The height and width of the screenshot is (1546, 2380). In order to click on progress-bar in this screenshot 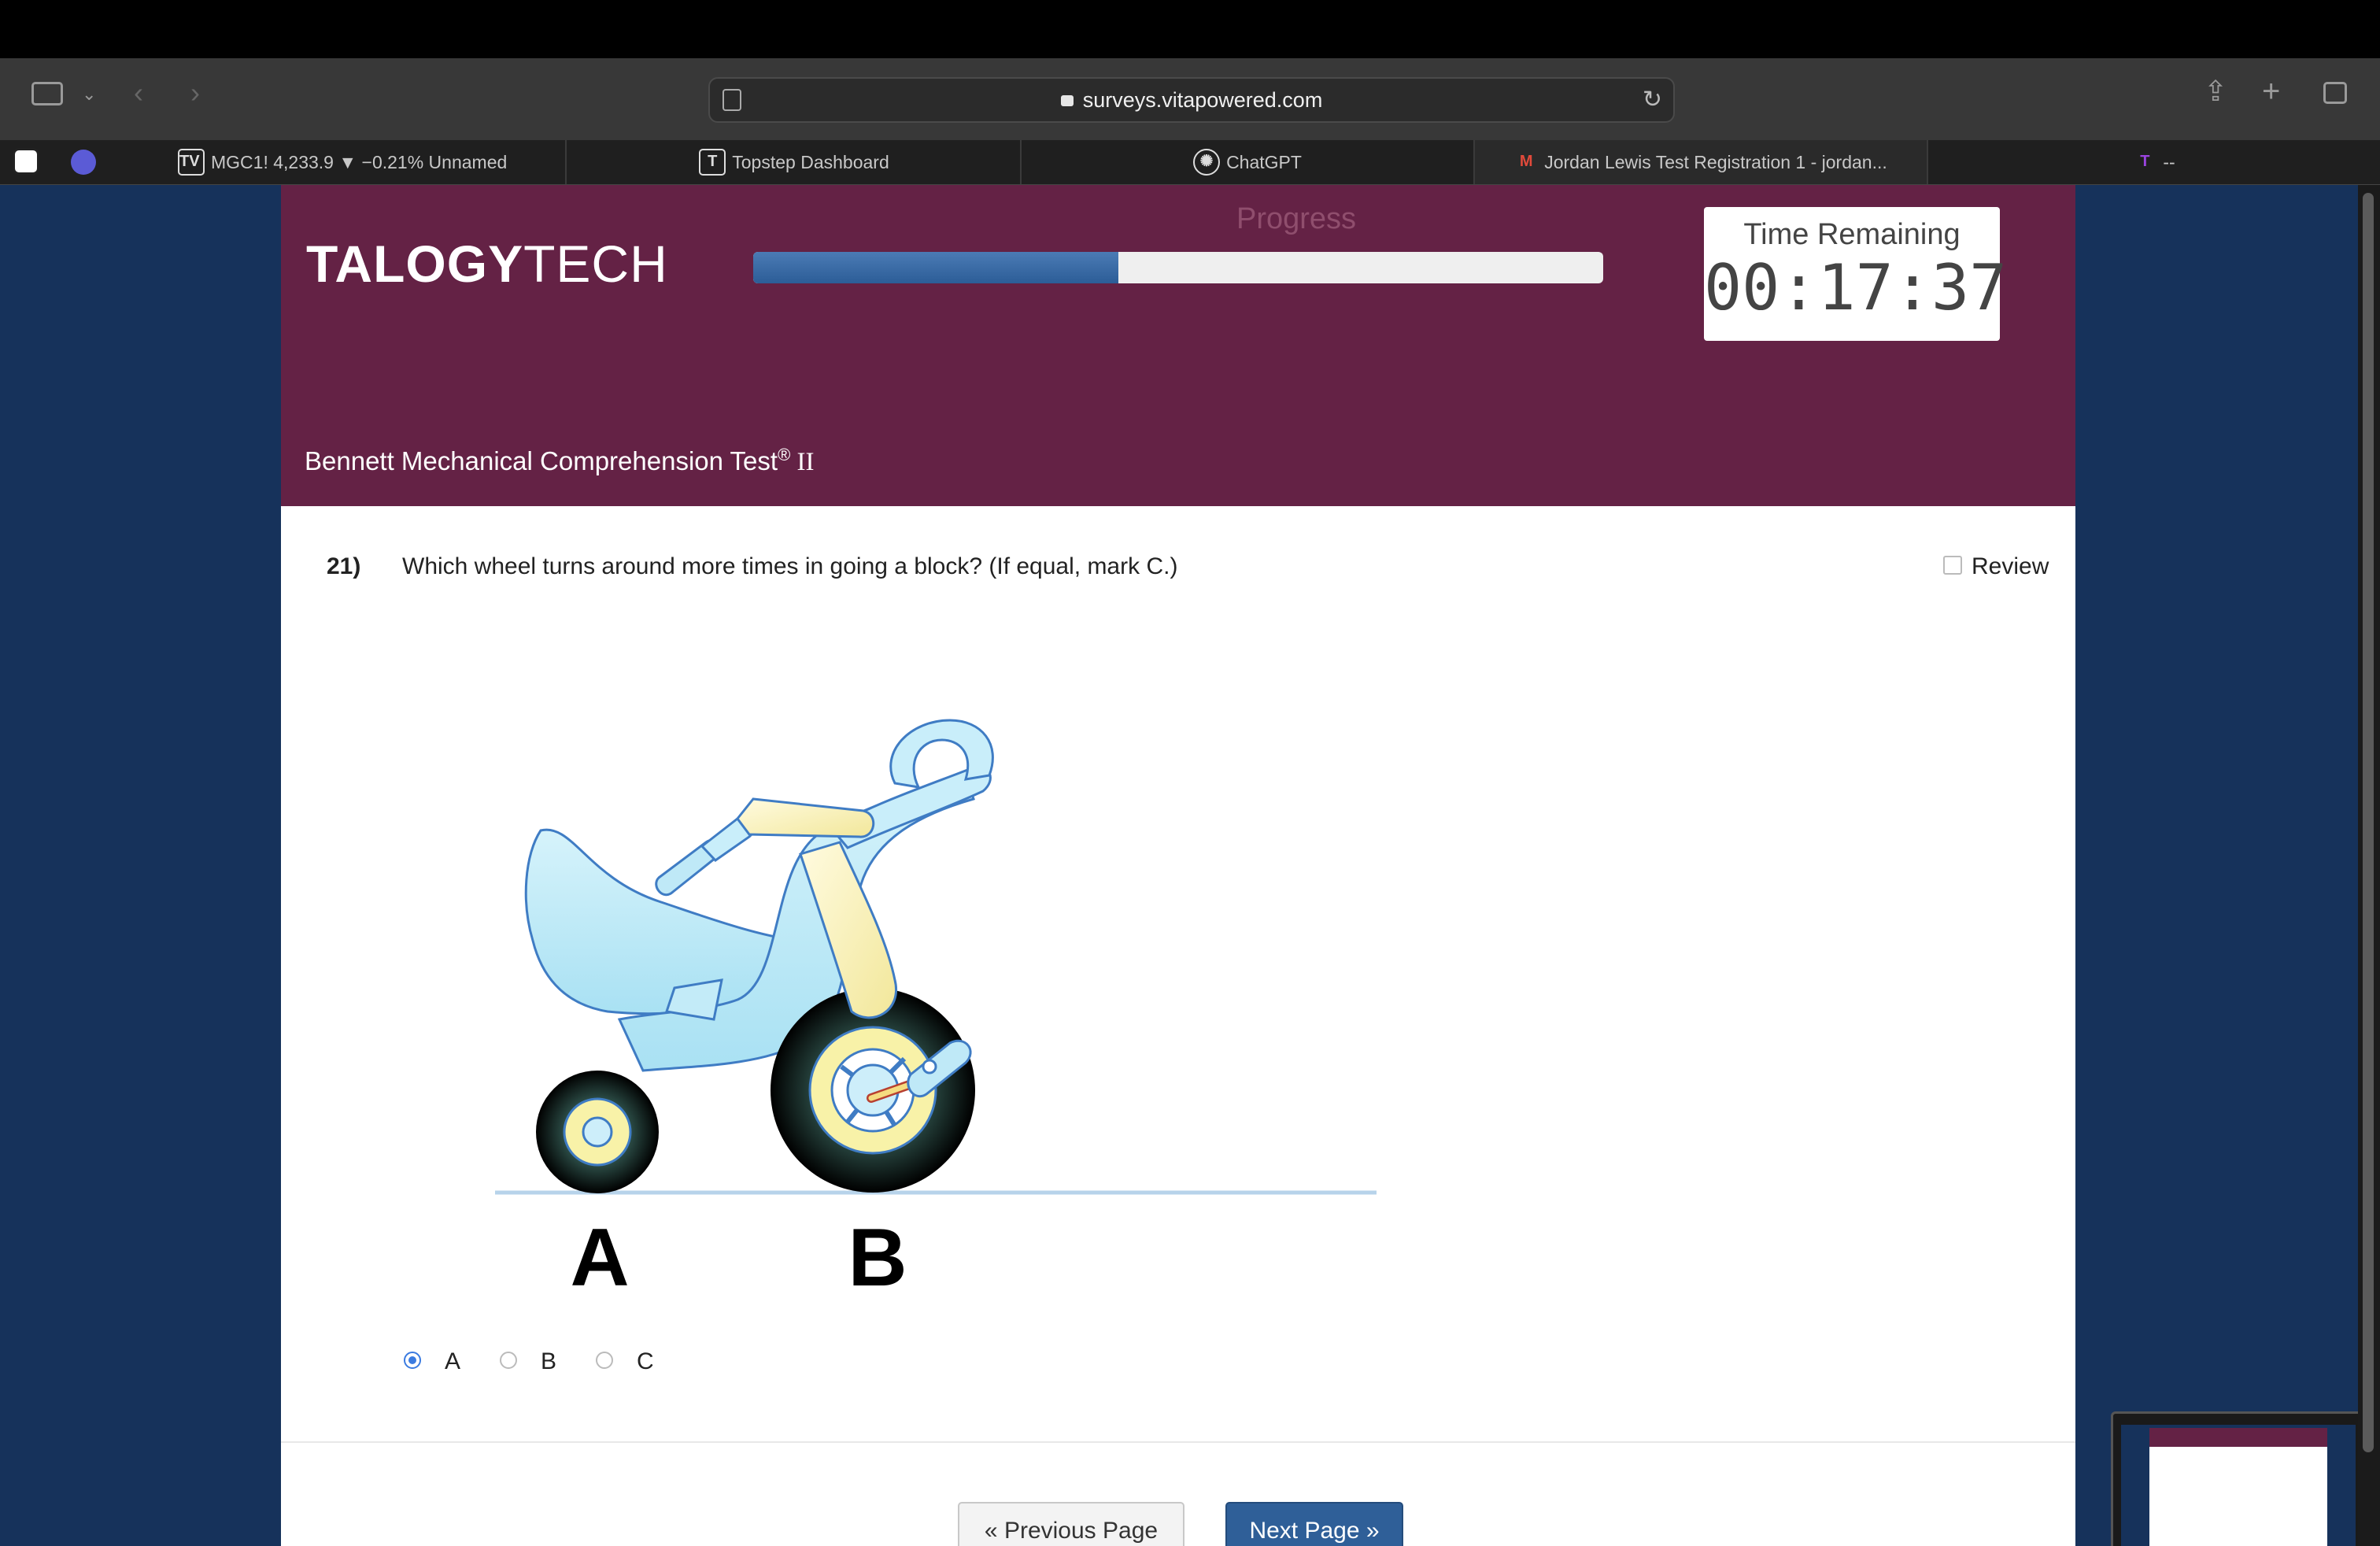, I will do `click(1178, 267)`.